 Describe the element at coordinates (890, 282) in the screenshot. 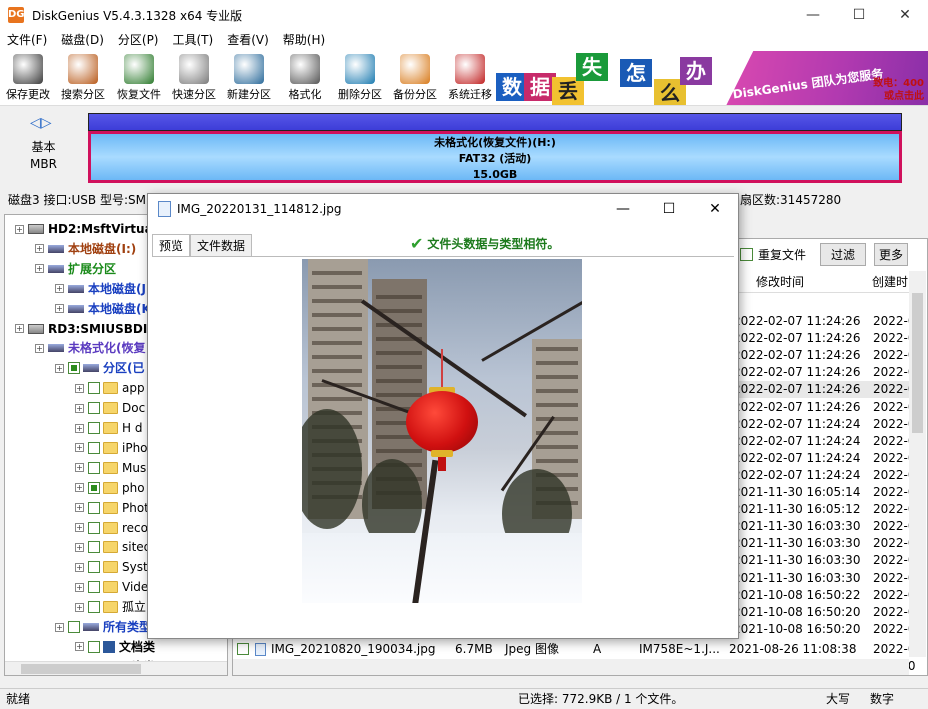

I see `col-created: 创建时` at that location.